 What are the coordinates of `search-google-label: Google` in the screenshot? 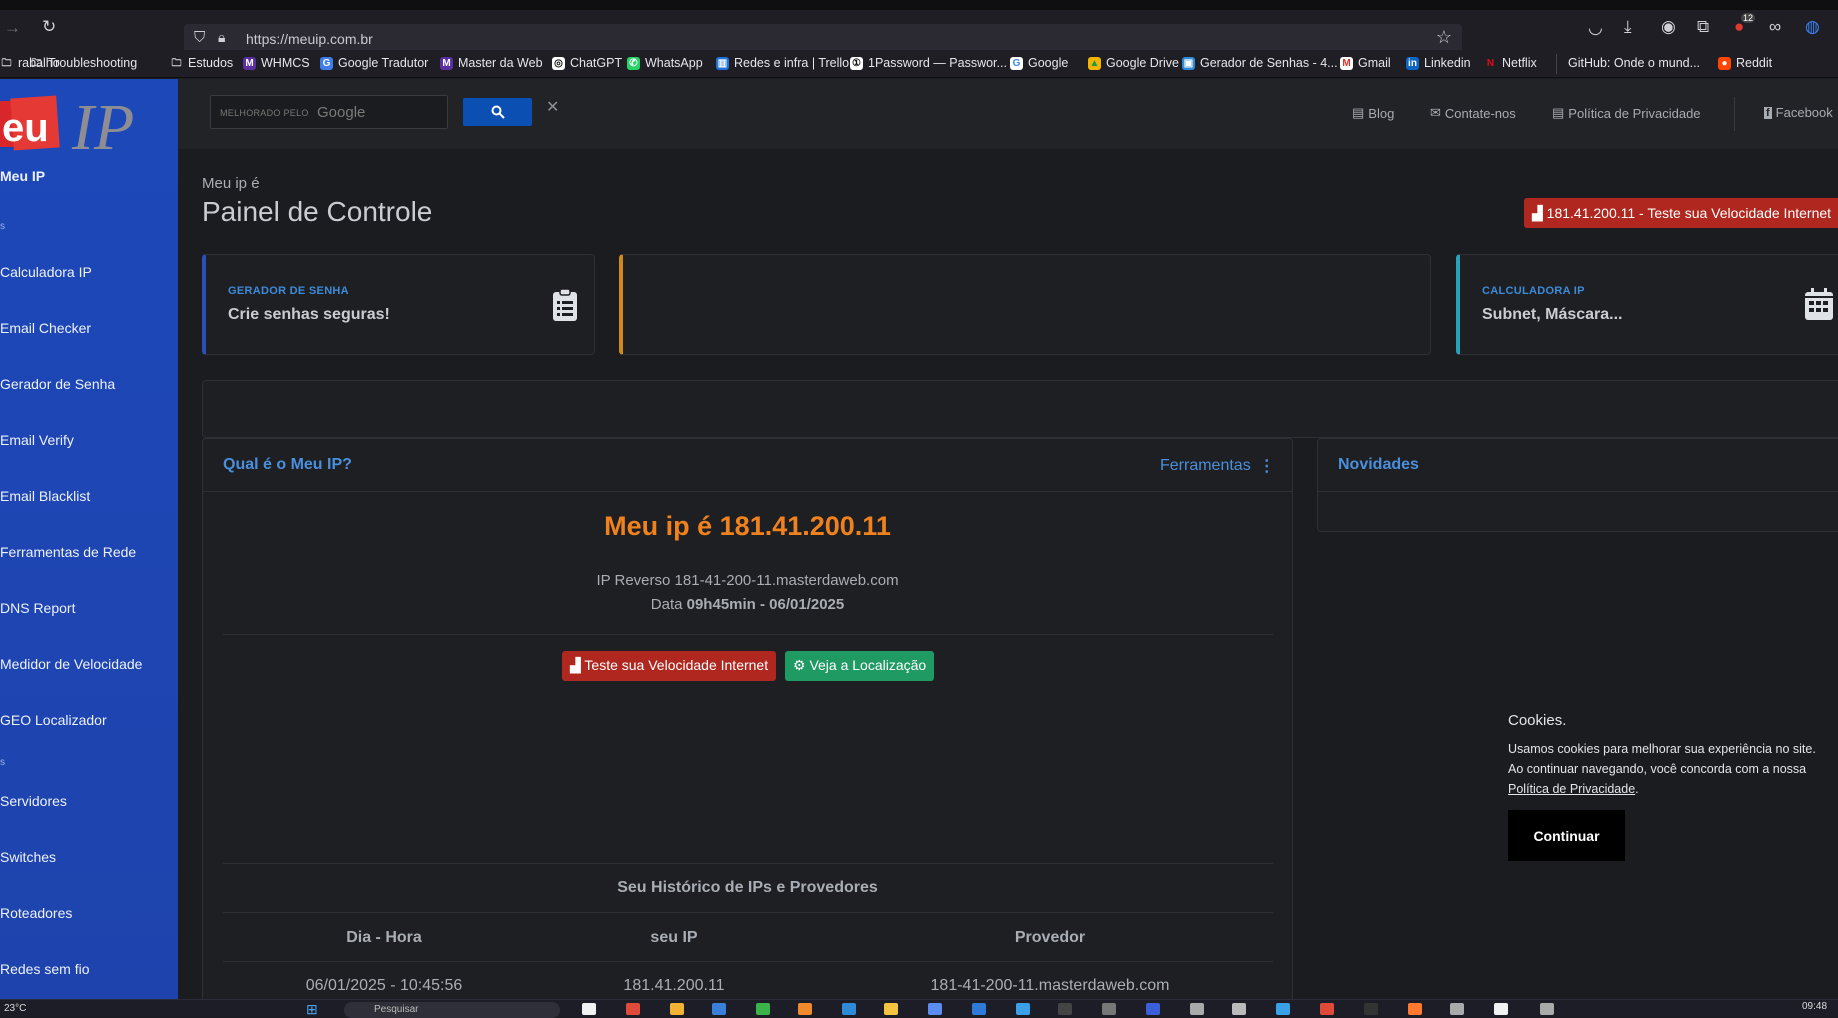 It's located at (341, 112).